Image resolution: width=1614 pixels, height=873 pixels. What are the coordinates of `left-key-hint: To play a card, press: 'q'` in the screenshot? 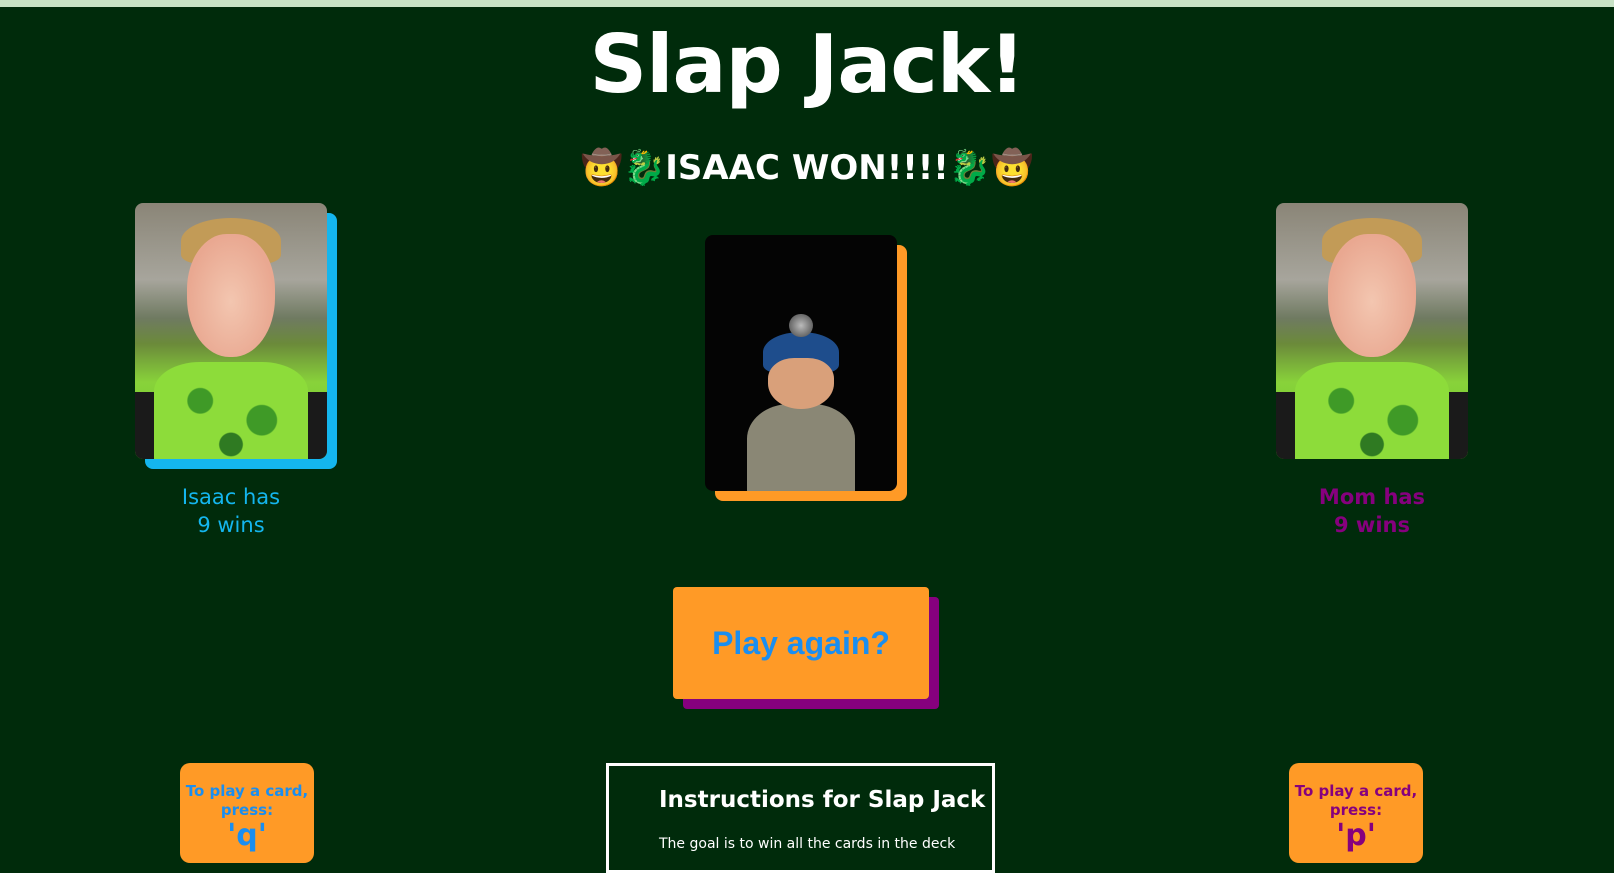 It's located at (247, 813).